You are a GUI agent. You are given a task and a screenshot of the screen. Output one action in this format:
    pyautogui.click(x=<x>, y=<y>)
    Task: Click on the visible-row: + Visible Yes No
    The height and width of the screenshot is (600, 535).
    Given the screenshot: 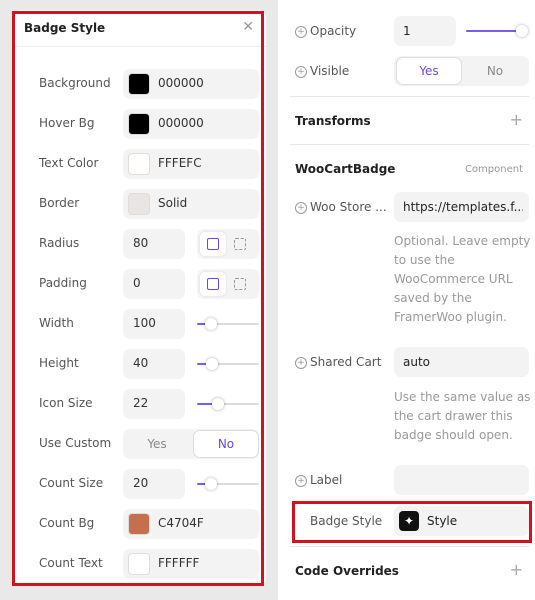 What is the action you would take?
    pyautogui.click(x=406, y=71)
    